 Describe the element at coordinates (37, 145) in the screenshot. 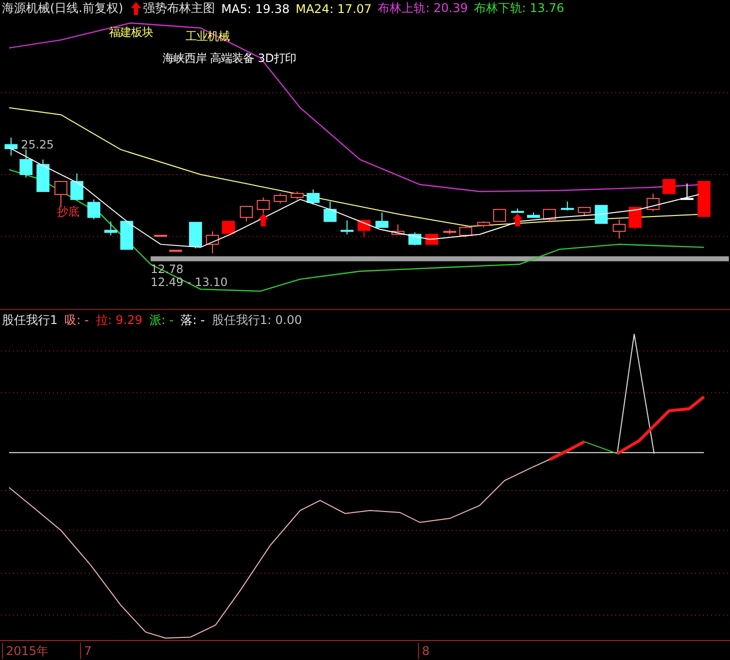

I see `high-price-label: 25.25` at that location.